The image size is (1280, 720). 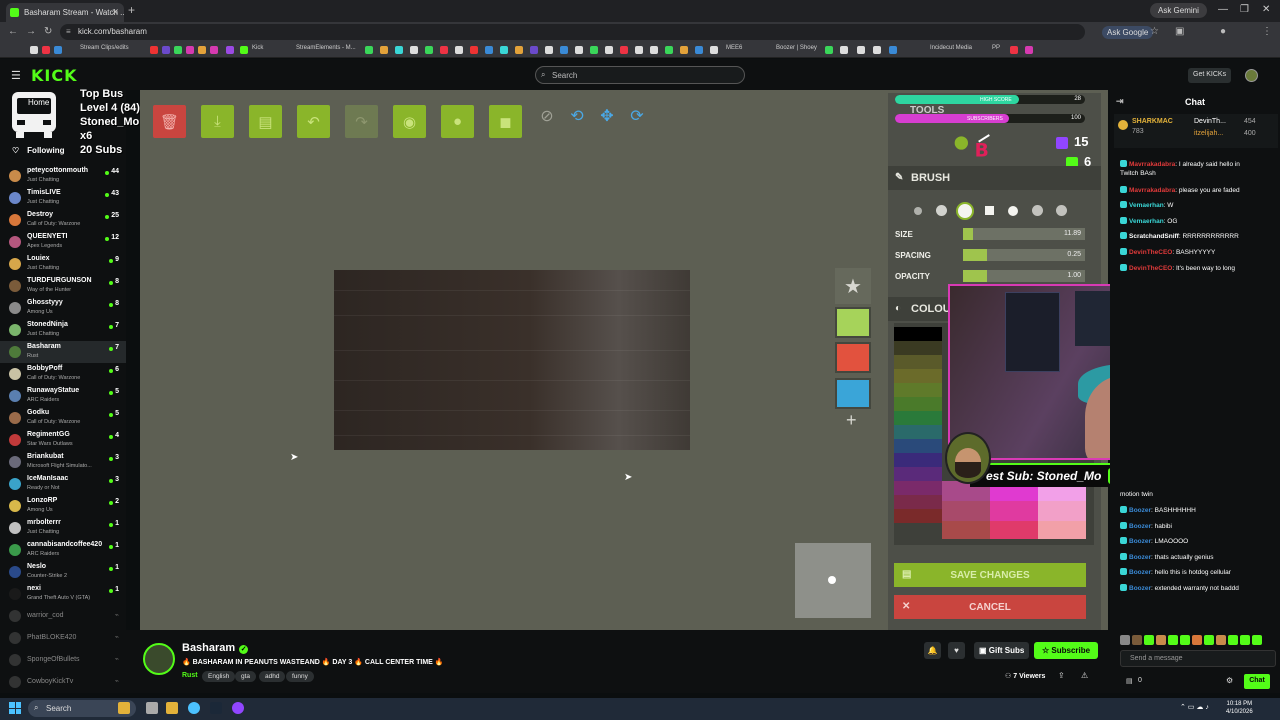 What do you see at coordinates (932, 650) in the screenshot?
I see `notification-bell-icon: 🔔` at bounding box center [932, 650].